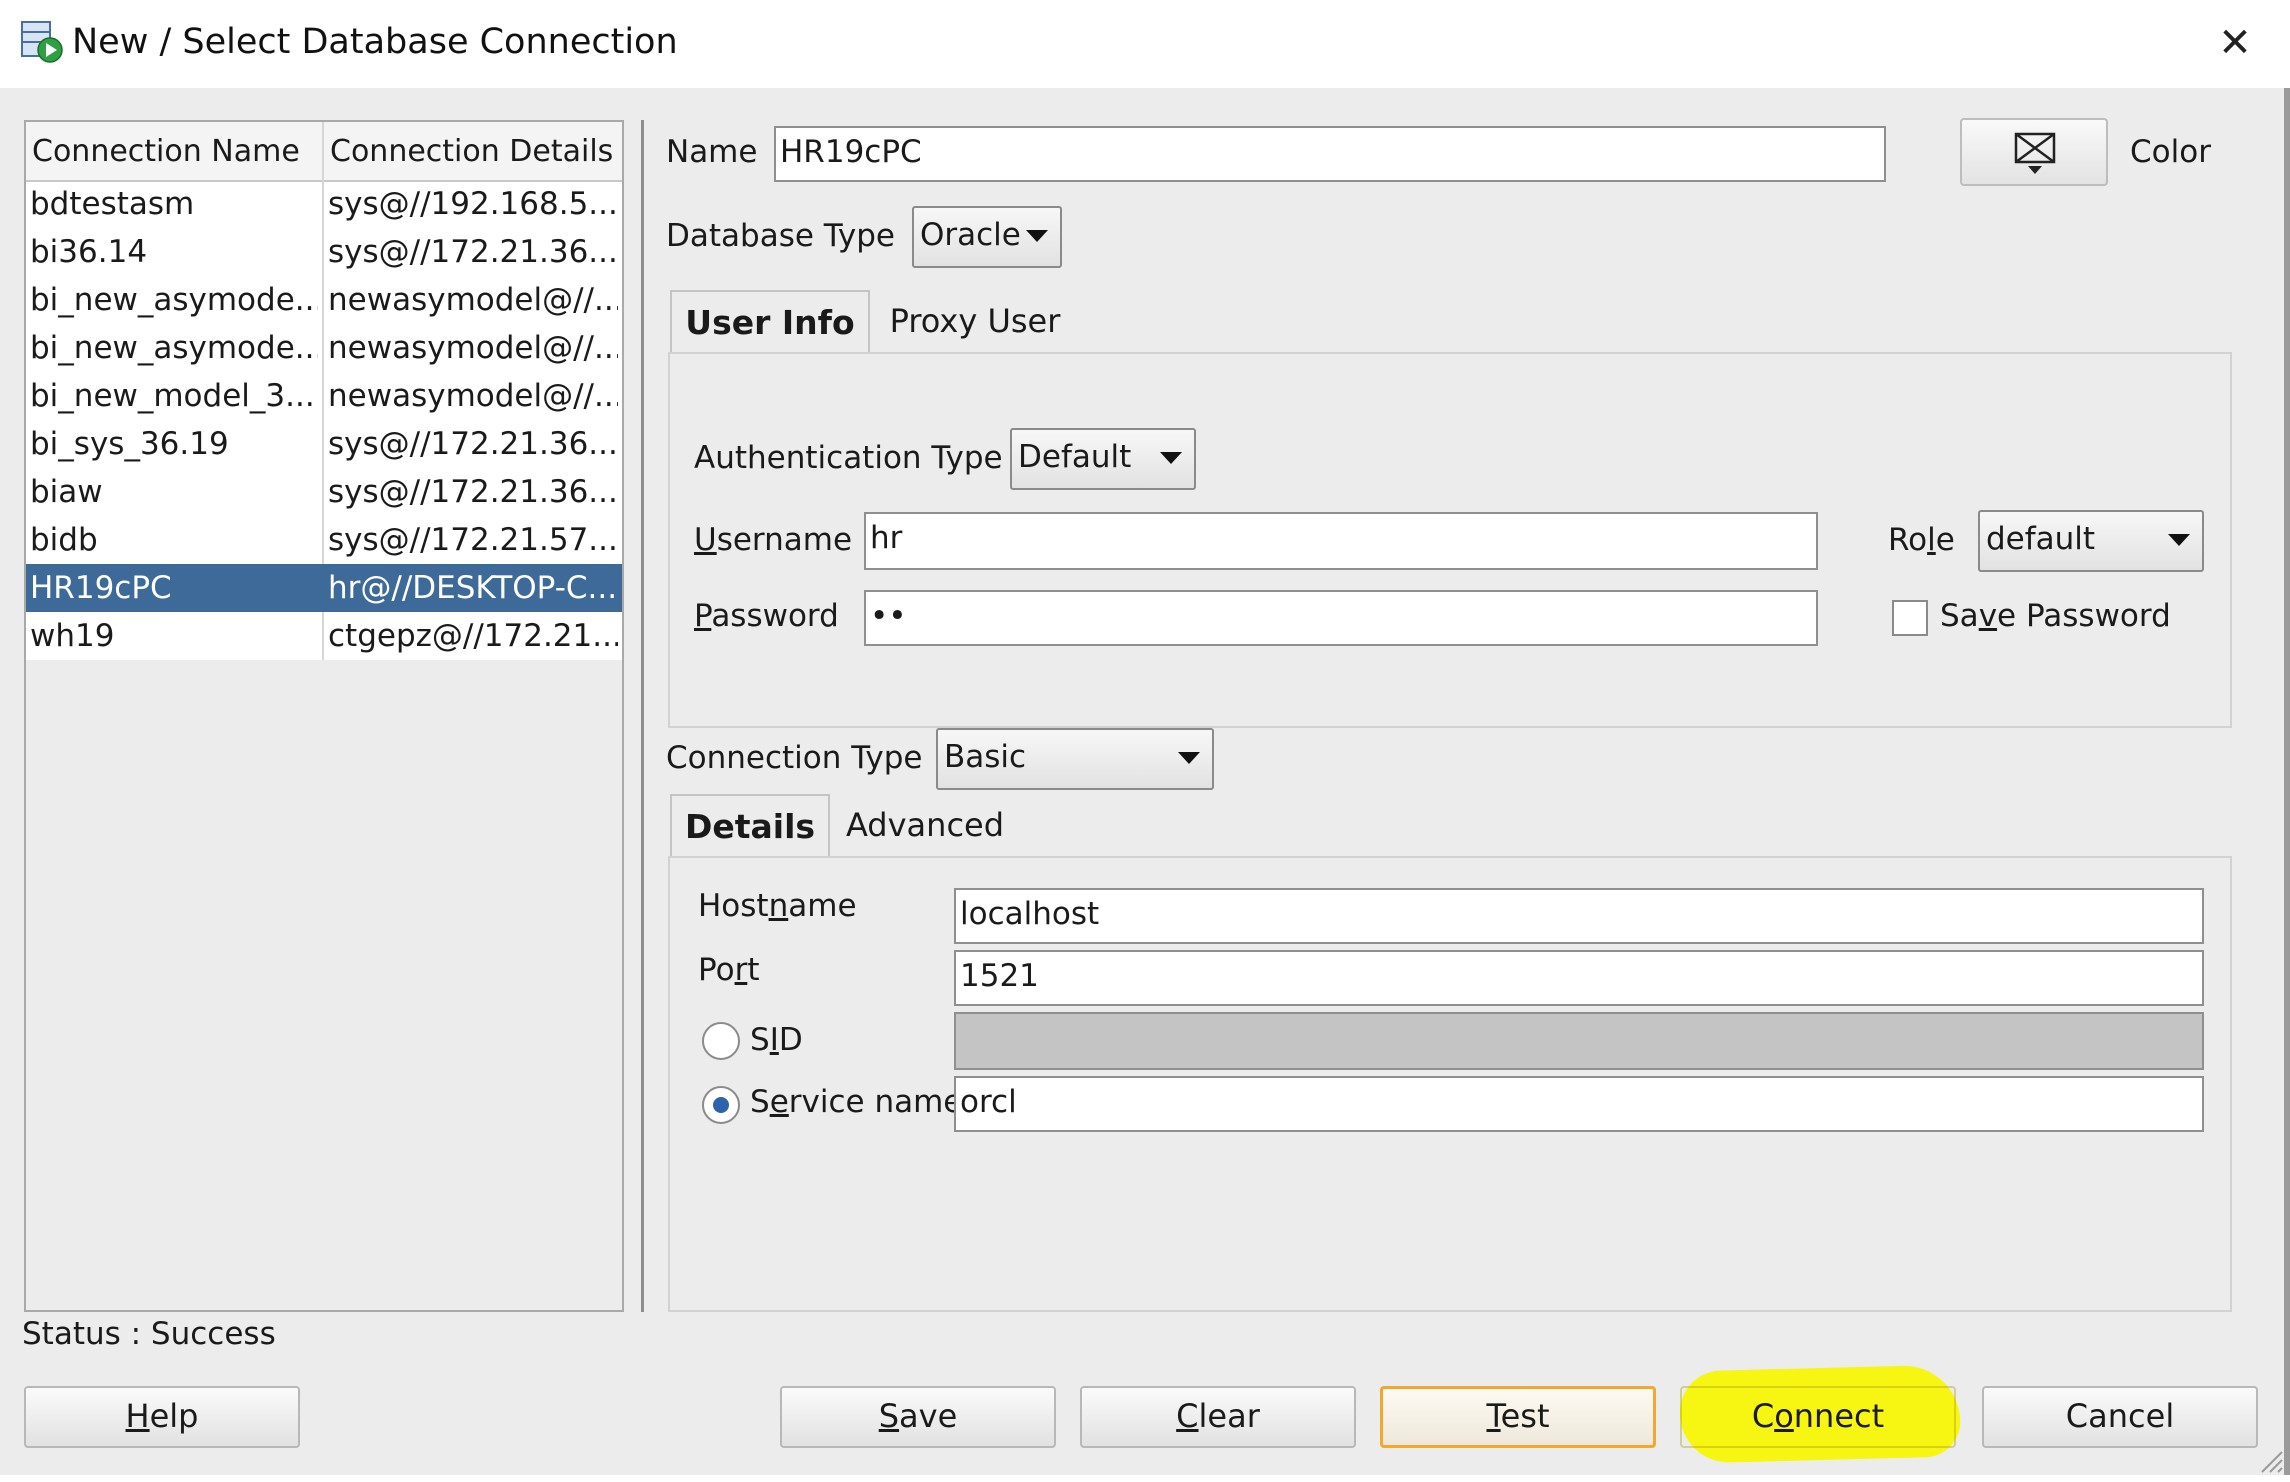 This screenshot has width=2290, height=1482. Describe the element at coordinates (970, 235) in the screenshot. I see `database-type-value: Oracle` at that location.